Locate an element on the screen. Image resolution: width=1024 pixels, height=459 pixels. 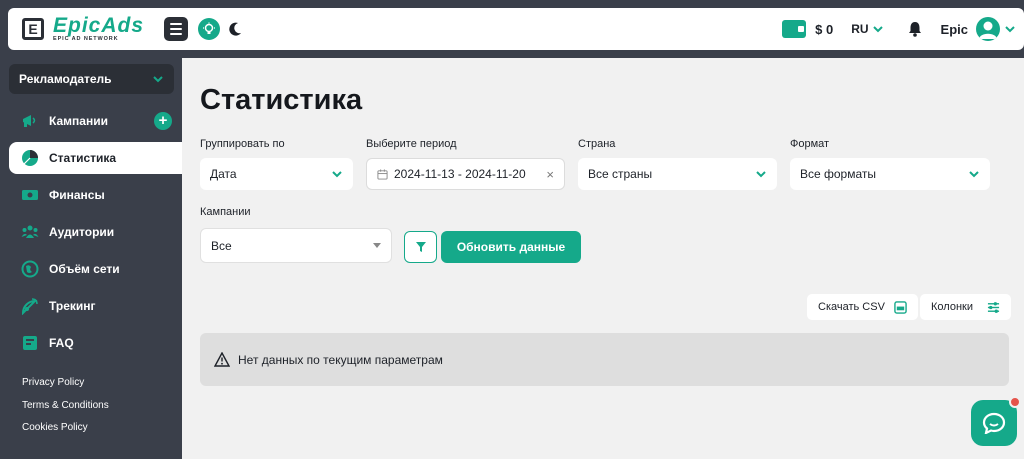
sidebar-item-label: Статистика is located at coordinates (83, 158).